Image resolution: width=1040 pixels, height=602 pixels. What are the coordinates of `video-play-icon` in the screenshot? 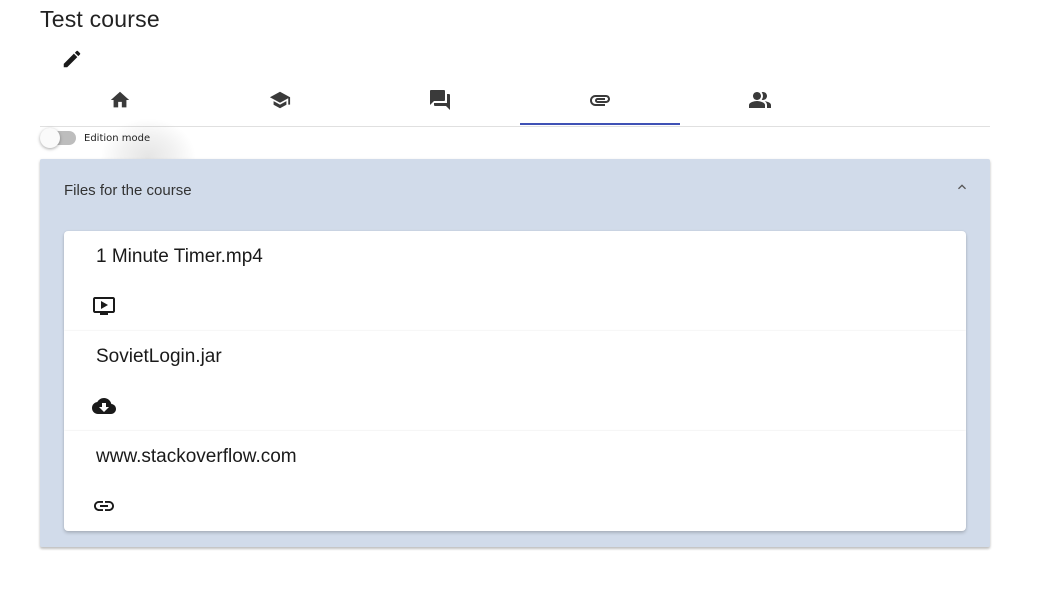 It's located at (104, 306).